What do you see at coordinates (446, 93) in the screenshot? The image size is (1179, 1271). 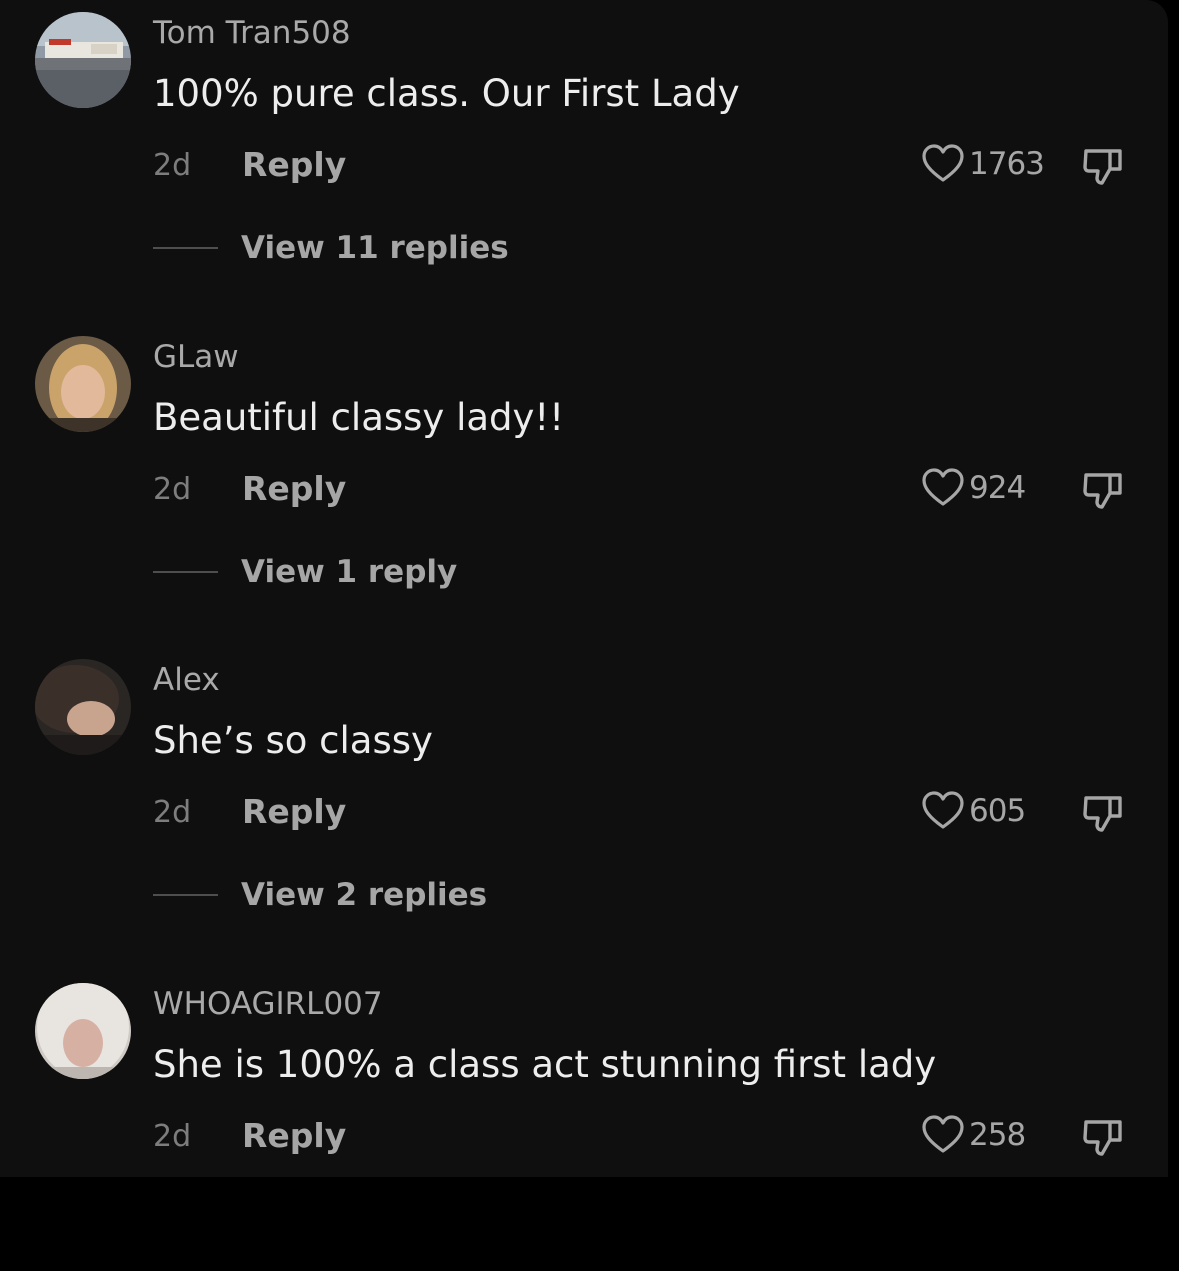 I see `comment-text: 100% pure class. Our First Lady` at bounding box center [446, 93].